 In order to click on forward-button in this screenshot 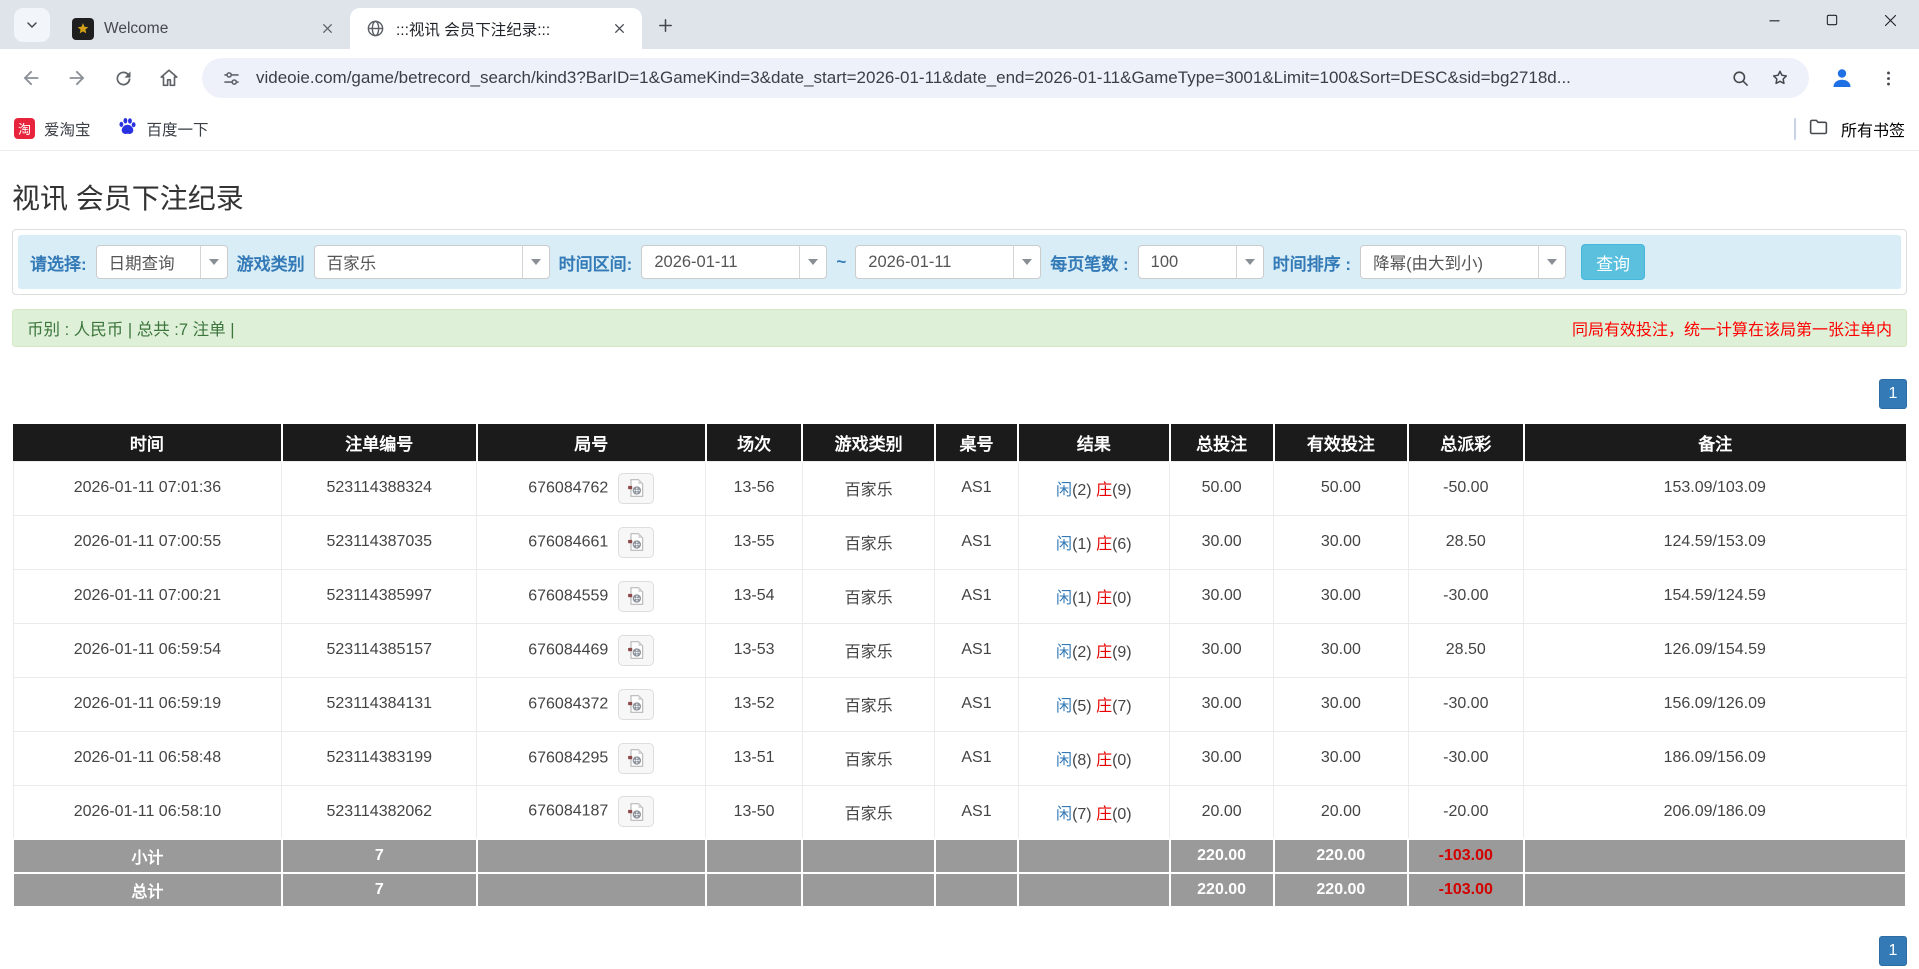, I will do `click(77, 78)`.